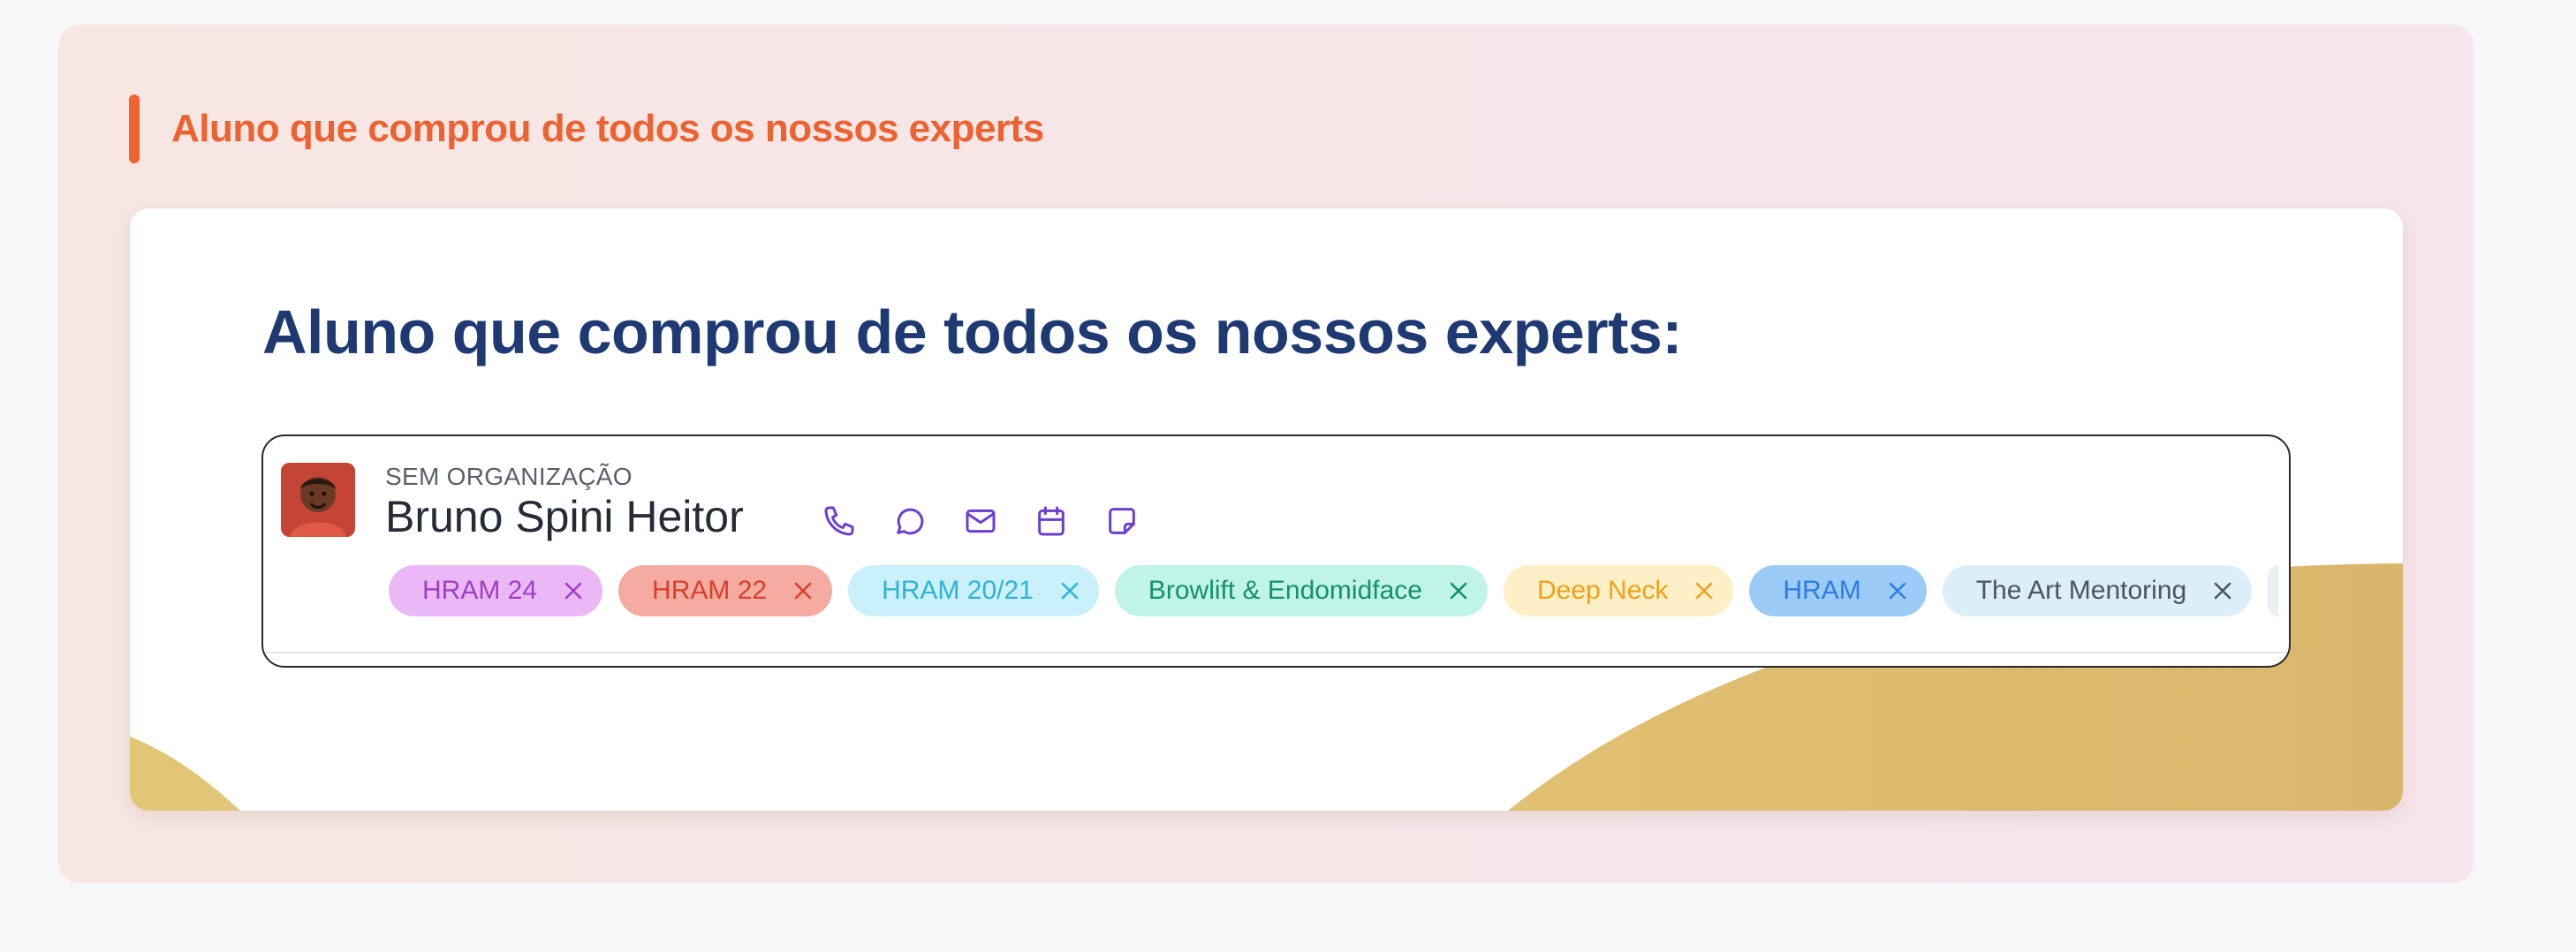 The width and height of the screenshot is (2576, 952). I want to click on mail-icon, so click(980, 521).